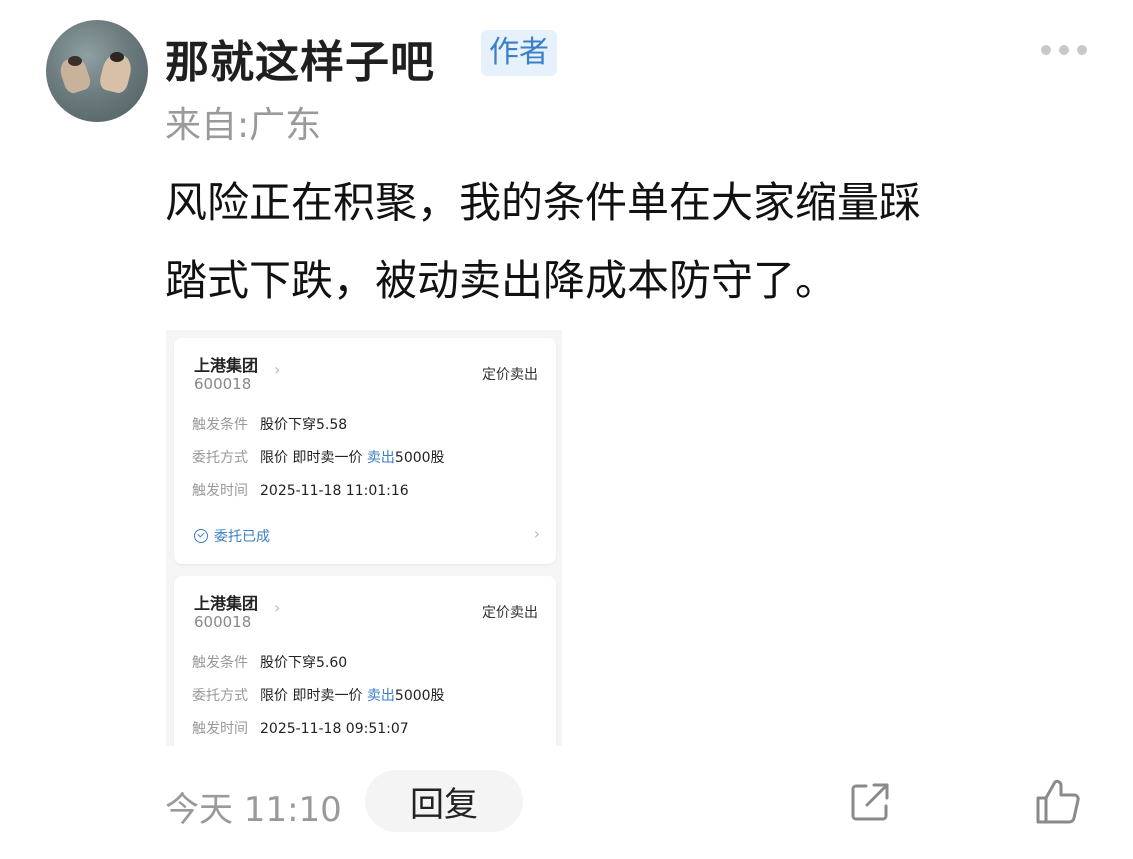 This screenshot has height=859, width=1133. Describe the element at coordinates (543, 202) in the screenshot. I see `post-text-line: 风险正在积聚，我的条件单在大家缩量踩` at that location.